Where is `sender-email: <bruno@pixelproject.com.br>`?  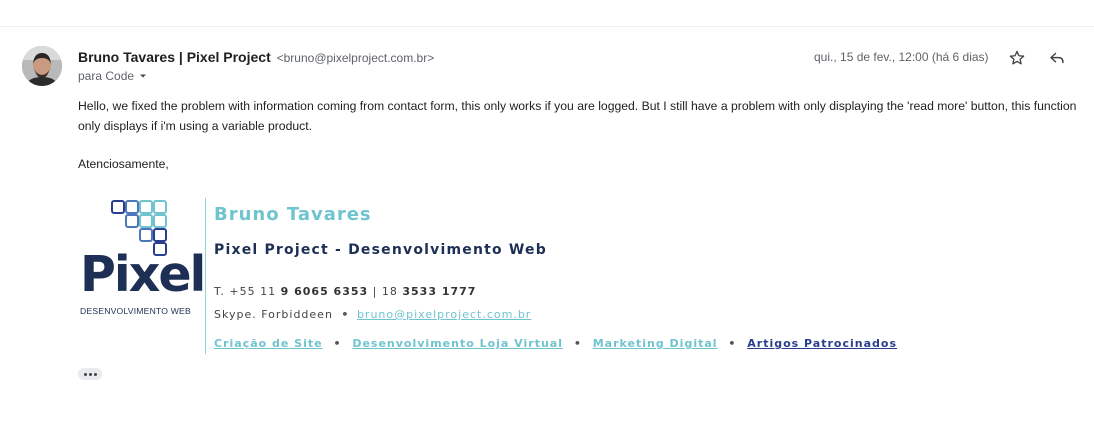 sender-email: <bruno@pixelproject.com.br> is located at coordinates (355, 58).